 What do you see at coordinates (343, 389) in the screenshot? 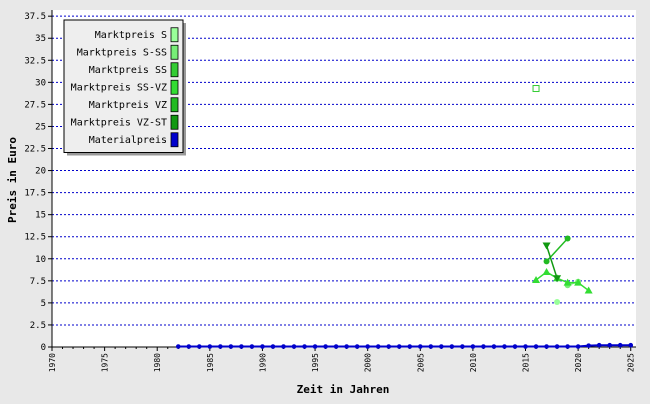
I see `x-axis-label: Zeit in Jahren` at bounding box center [343, 389].